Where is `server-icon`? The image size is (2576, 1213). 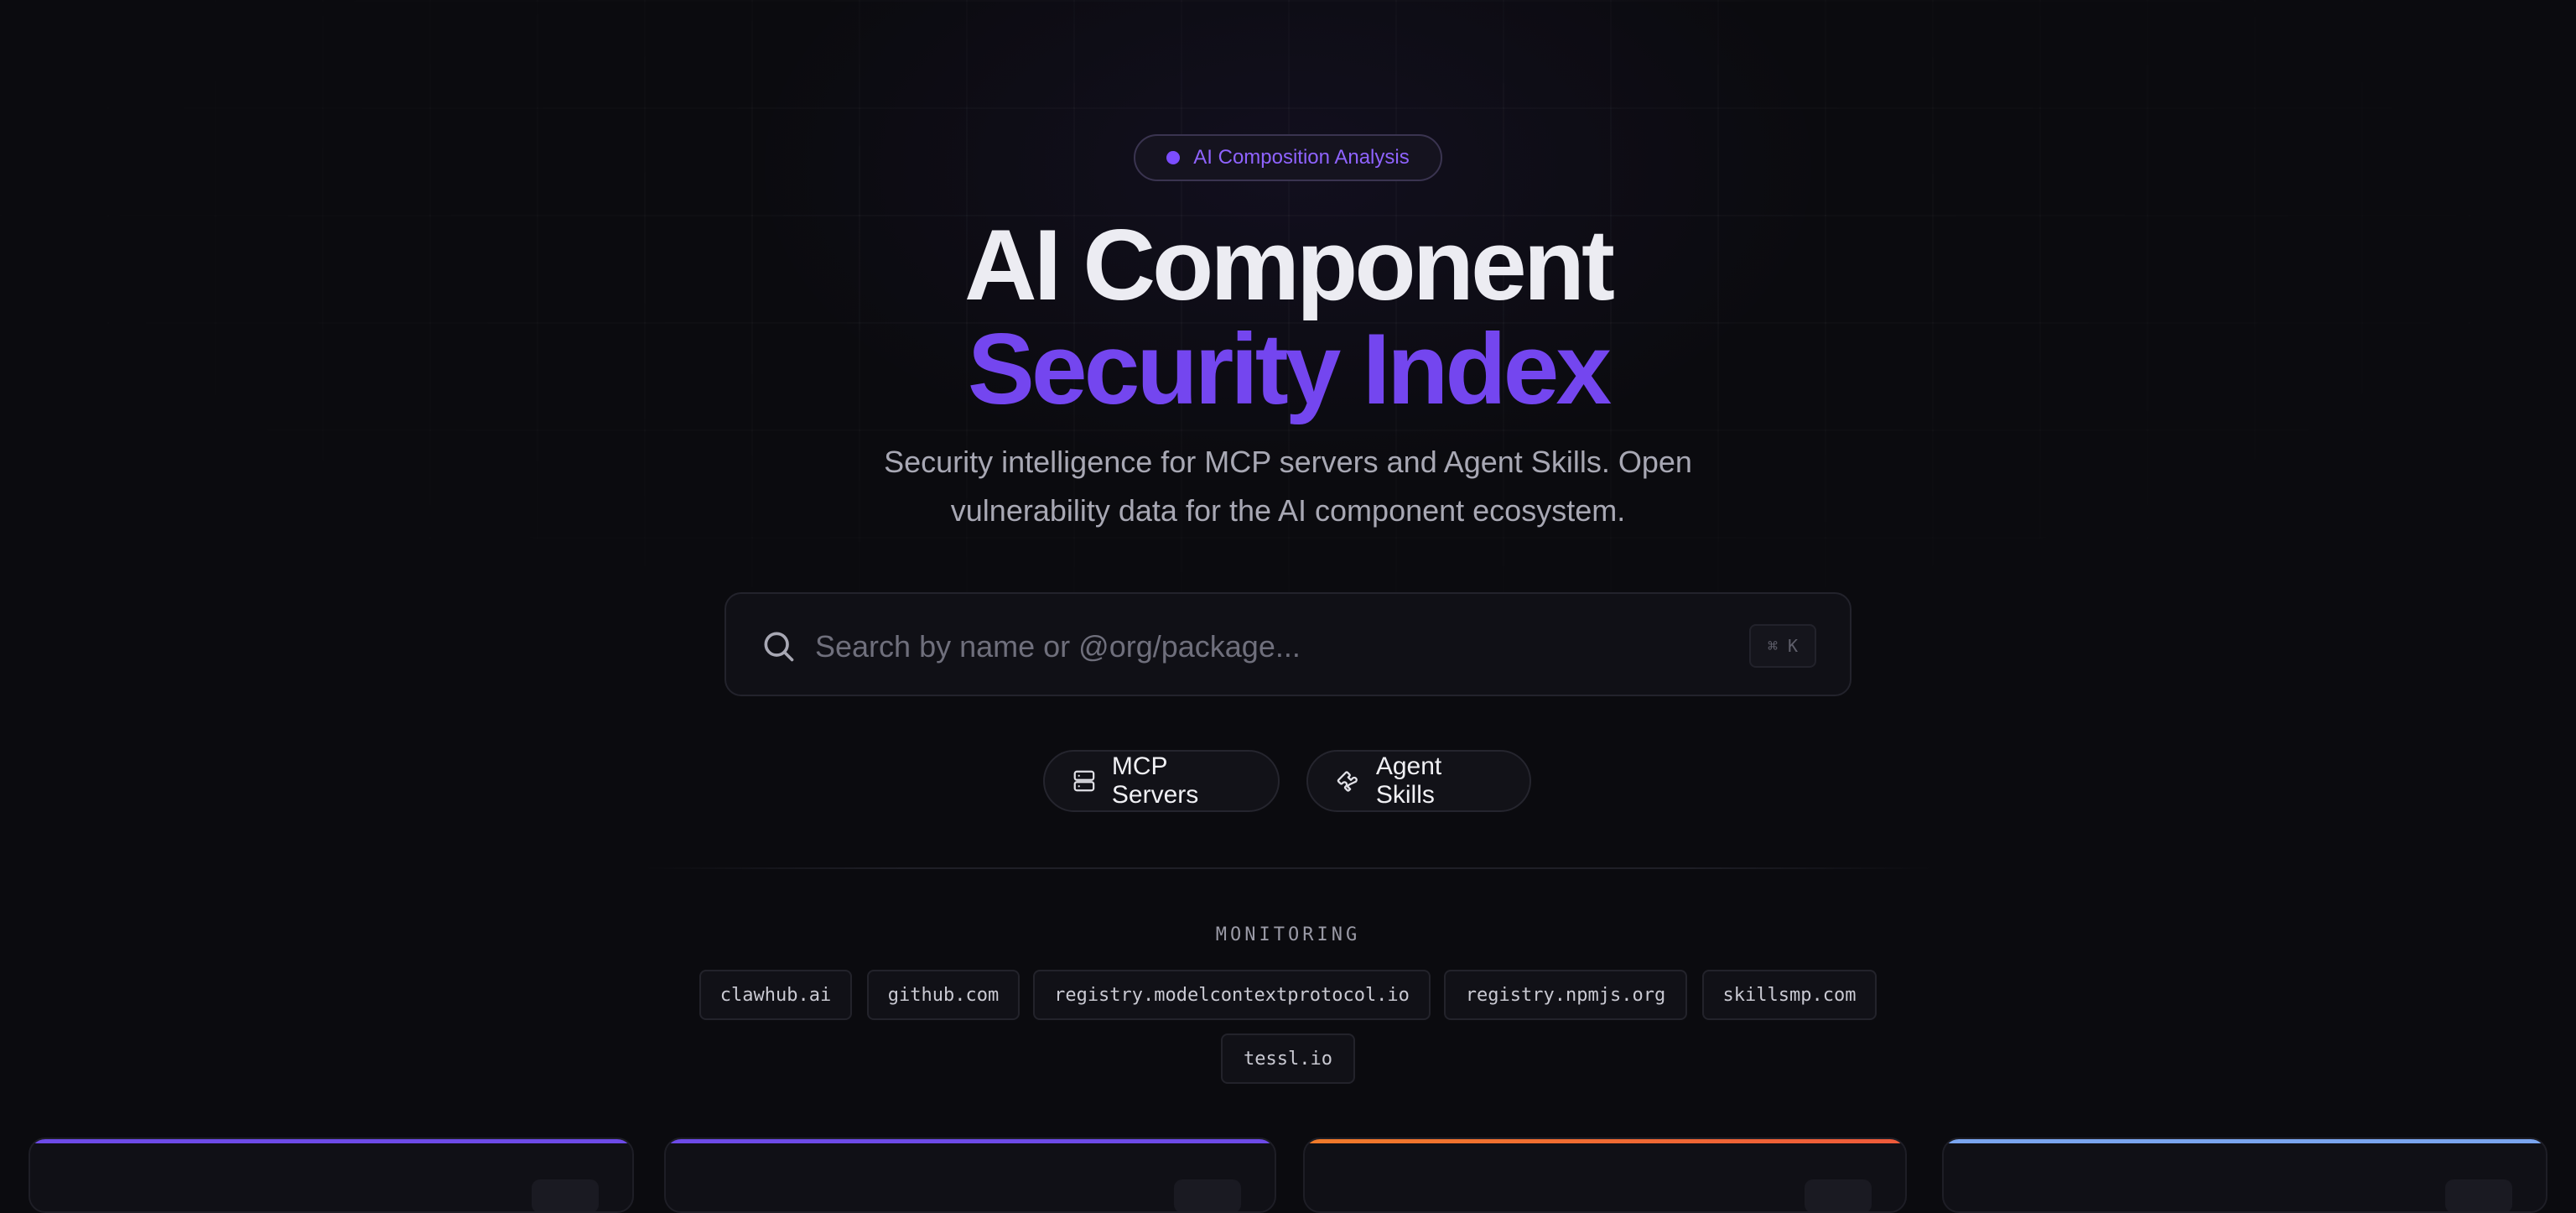 server-icon is located at coordinates (1084, 781).